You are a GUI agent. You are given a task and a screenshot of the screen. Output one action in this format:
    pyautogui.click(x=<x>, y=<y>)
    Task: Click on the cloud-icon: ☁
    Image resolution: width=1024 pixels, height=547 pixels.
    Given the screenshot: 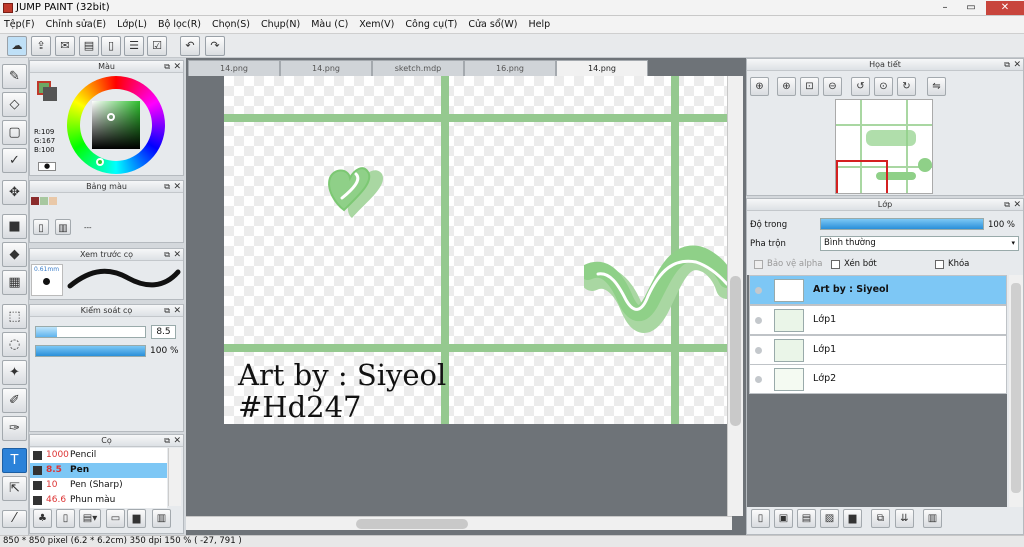 What is the action you would take?
    pyautogui.click(x=17, y=46)
    